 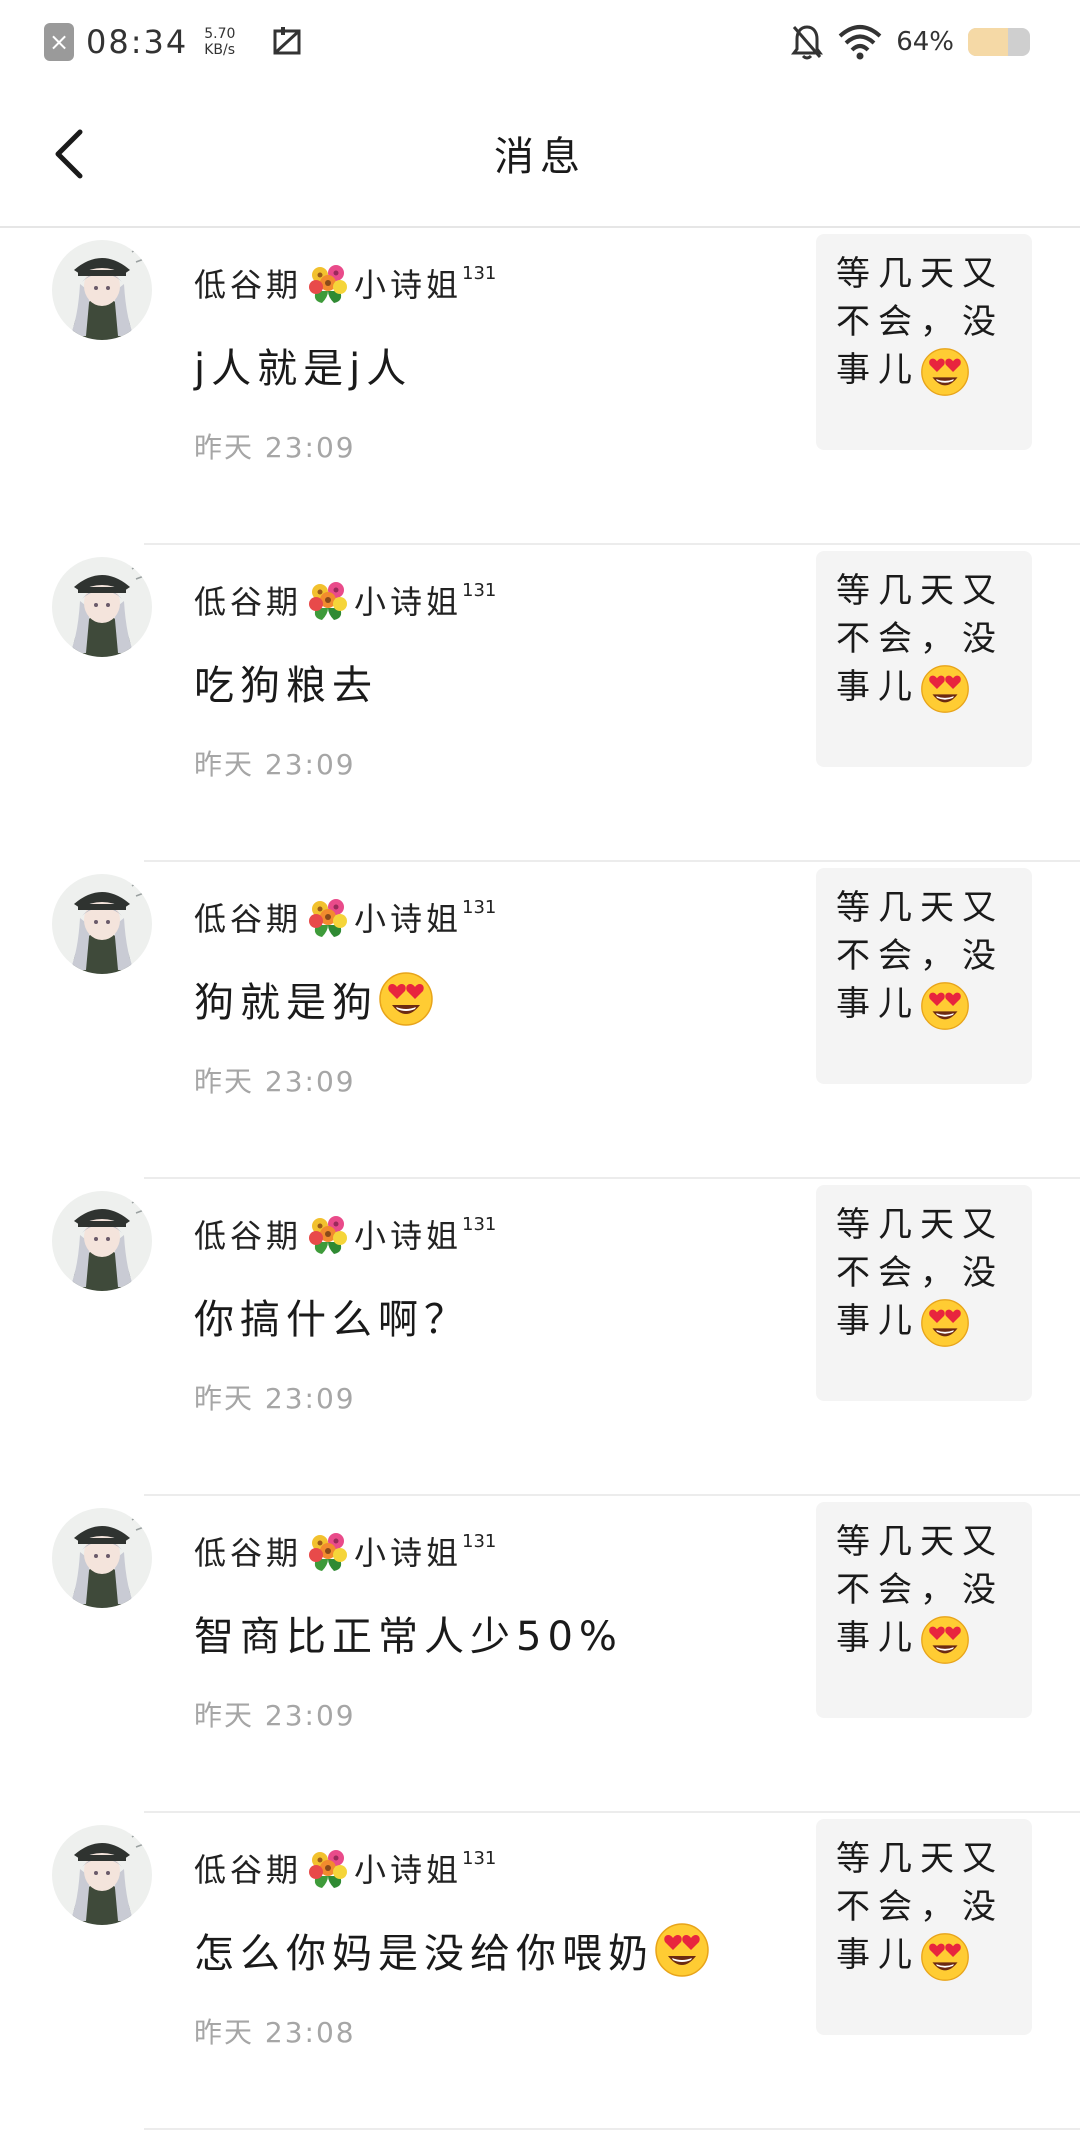 I want to click on message-text: 怎么你妈是没给你喂奶, so click(x=452, y=1950).